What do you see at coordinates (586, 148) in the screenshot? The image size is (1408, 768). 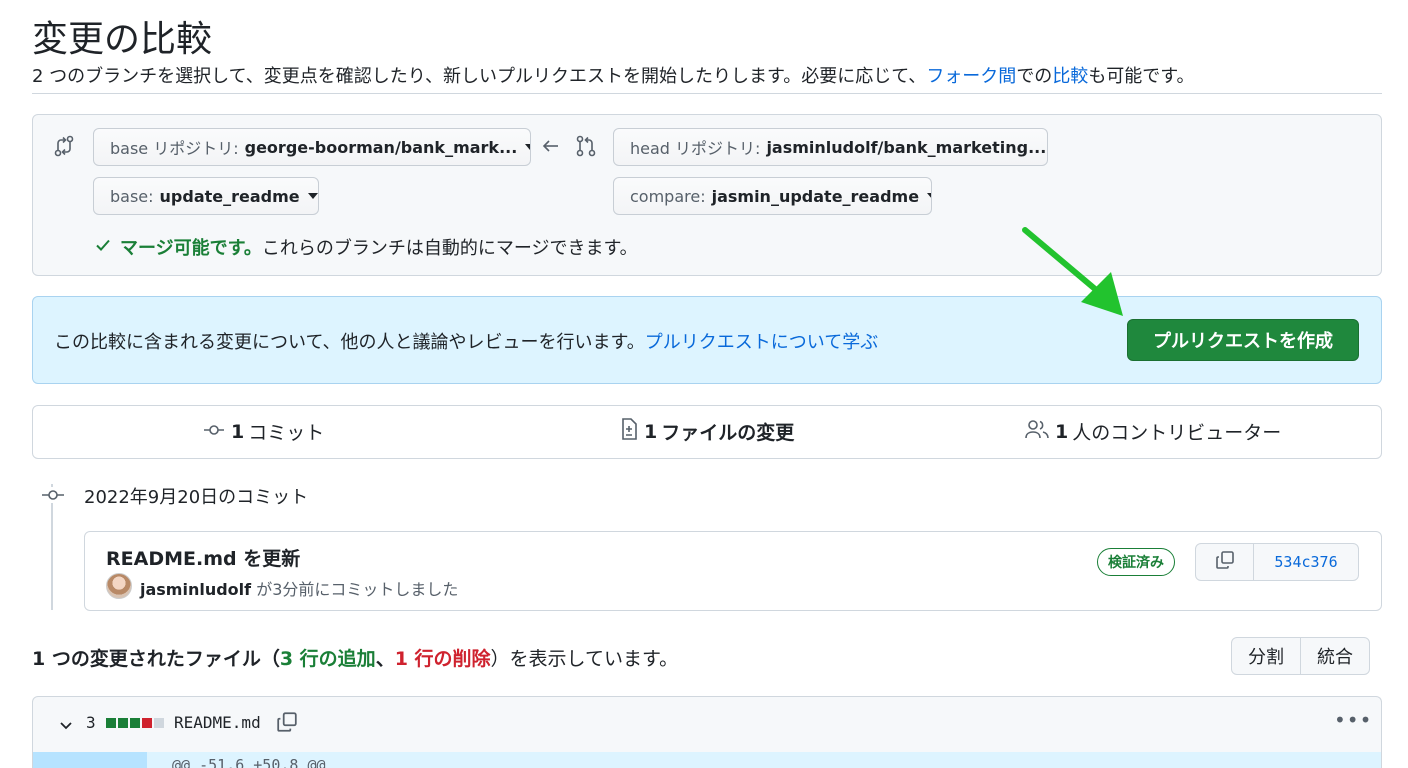 I see `git-pull-request-icon` at bounding box center [586, 148].